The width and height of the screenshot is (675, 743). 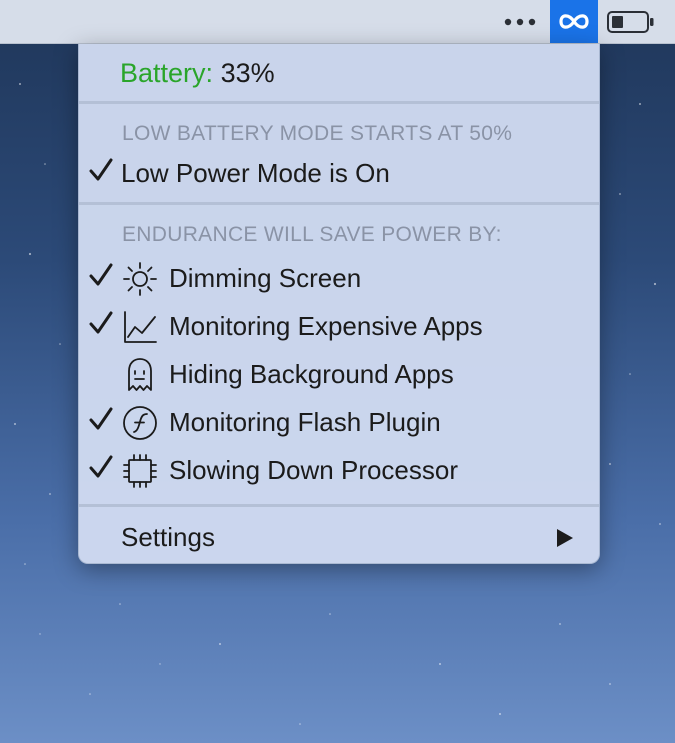 What do you see at coordinates (140, 471) in the screenshot?
I see `cpu-chip-icon` at bounding box center [140, 471].